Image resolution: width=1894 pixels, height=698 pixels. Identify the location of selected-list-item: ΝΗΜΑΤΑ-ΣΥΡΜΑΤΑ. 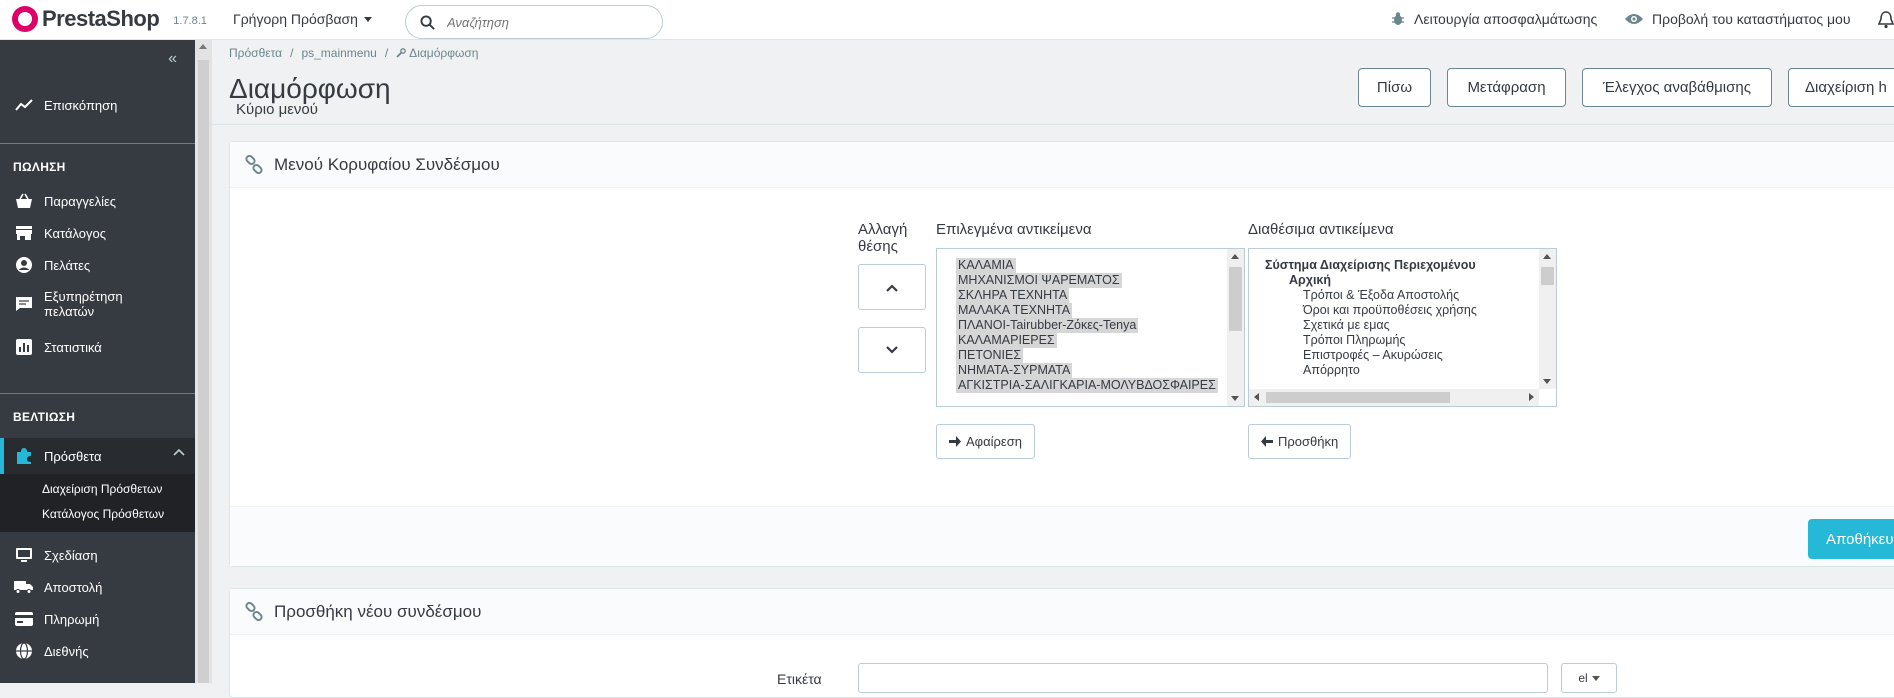
(1014, 370).